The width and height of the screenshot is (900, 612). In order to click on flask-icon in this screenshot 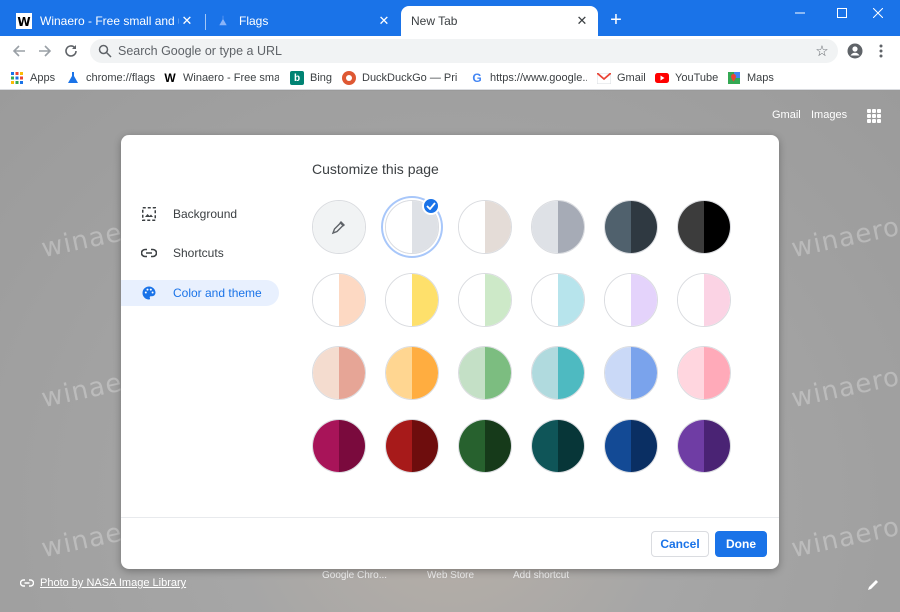, I will do `click(73, 78)`.